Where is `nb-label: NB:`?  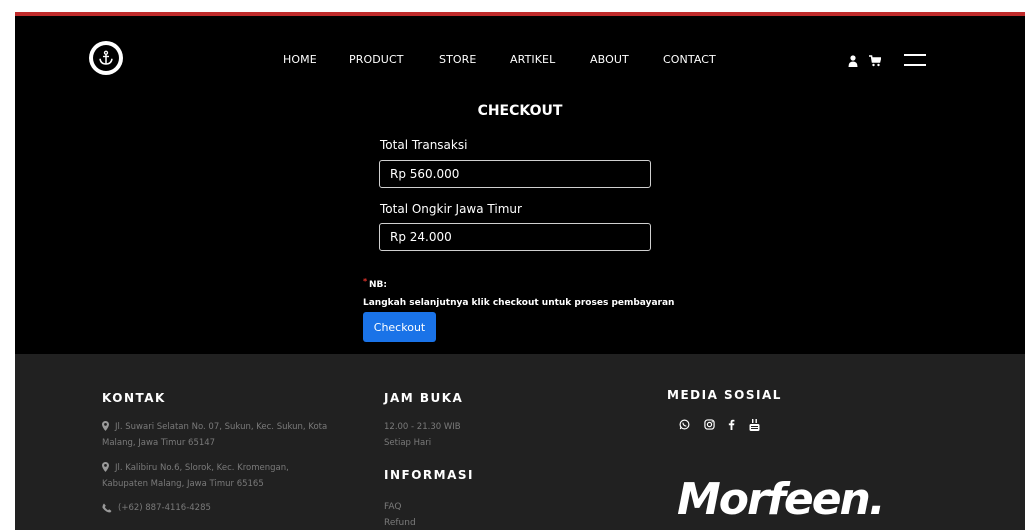
nb-label: NB: is located at coordinates (378, 285).